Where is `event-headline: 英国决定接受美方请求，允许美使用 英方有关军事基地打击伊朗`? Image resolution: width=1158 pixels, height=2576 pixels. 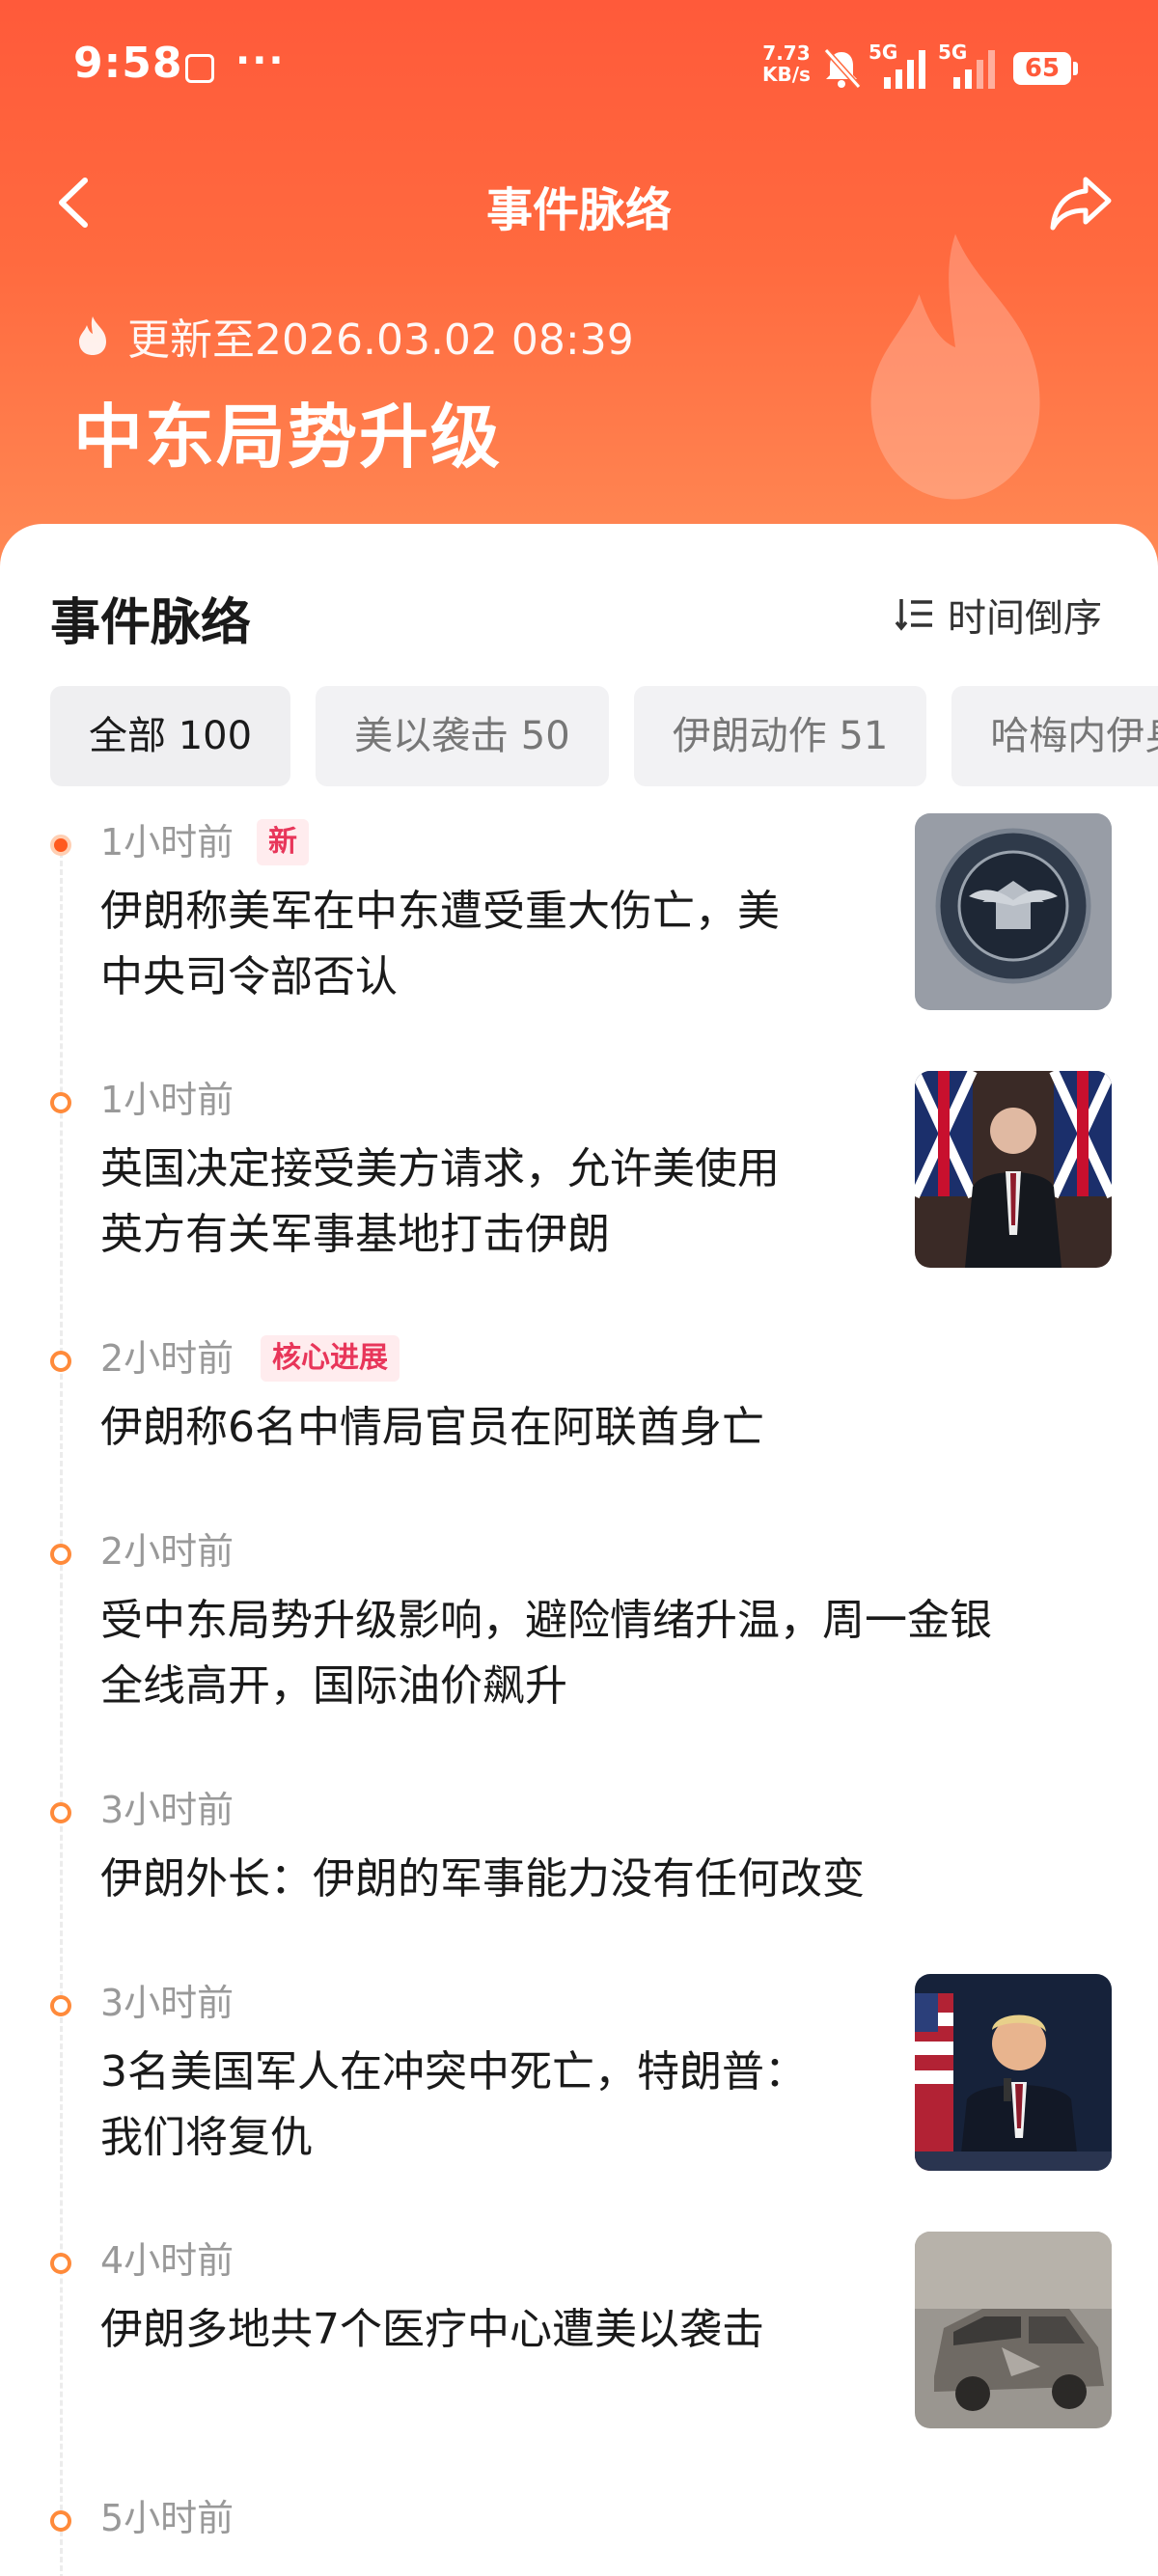
event-headline: 英国决定接受美方请求，允许美使用 英方有关军事基地打击伊朗 is located at coordinates (440, 1202).